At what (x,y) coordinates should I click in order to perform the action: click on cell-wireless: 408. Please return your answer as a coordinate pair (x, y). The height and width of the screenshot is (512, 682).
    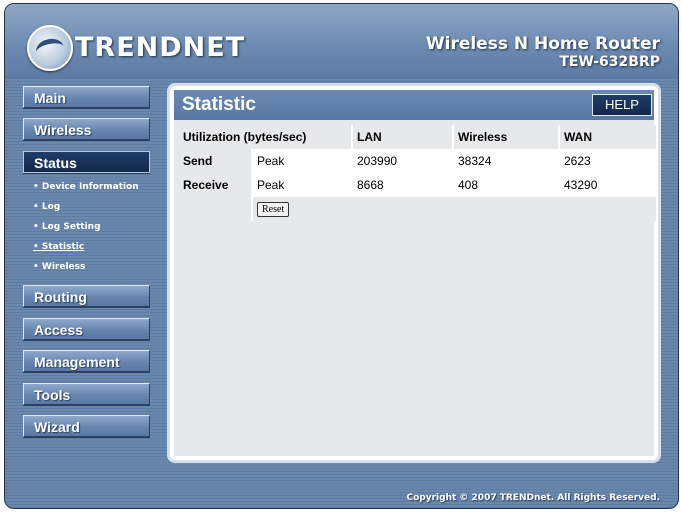
    Looking at the image, I should click on (506, 185).